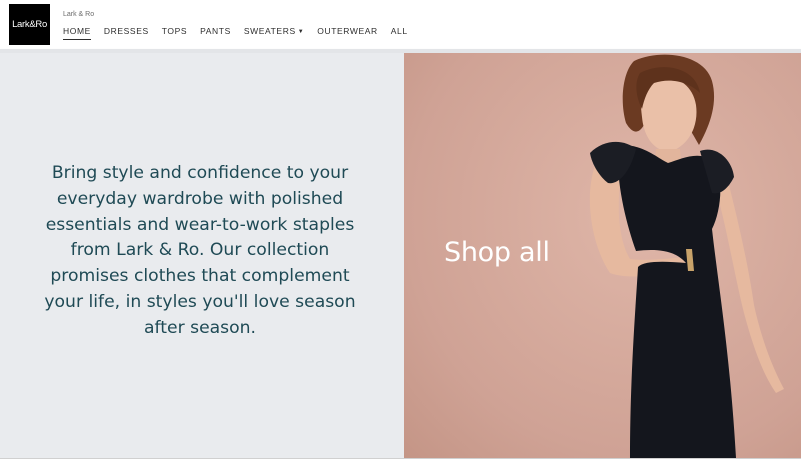 Image resolution: width=801 pixels, height=459 pixels. What do you see at coordinates (269, 31) in the screenshot?
I see `nav-sweaters-label: SWEATERS` at bounding box center [269, 31].